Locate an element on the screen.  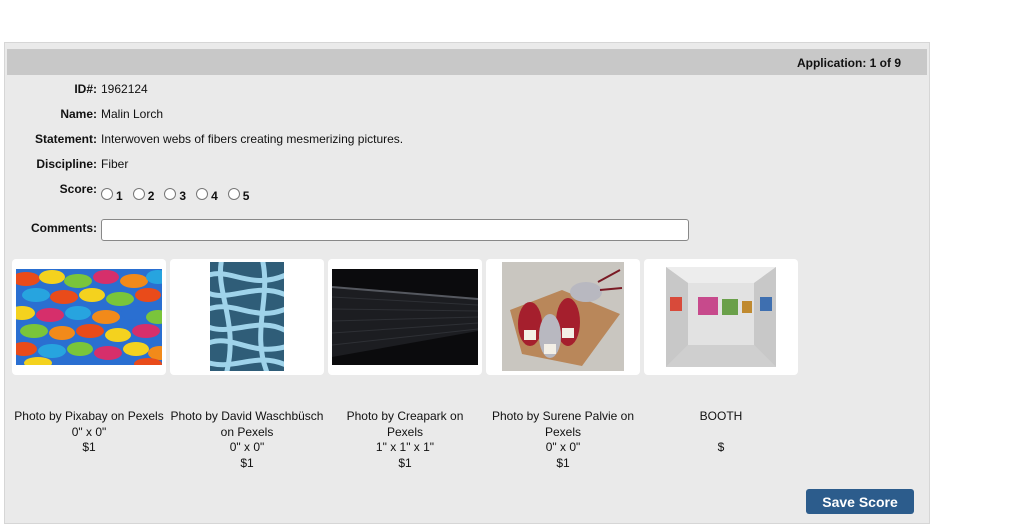
id-label: ID#: is located at coordinates (85, 89).